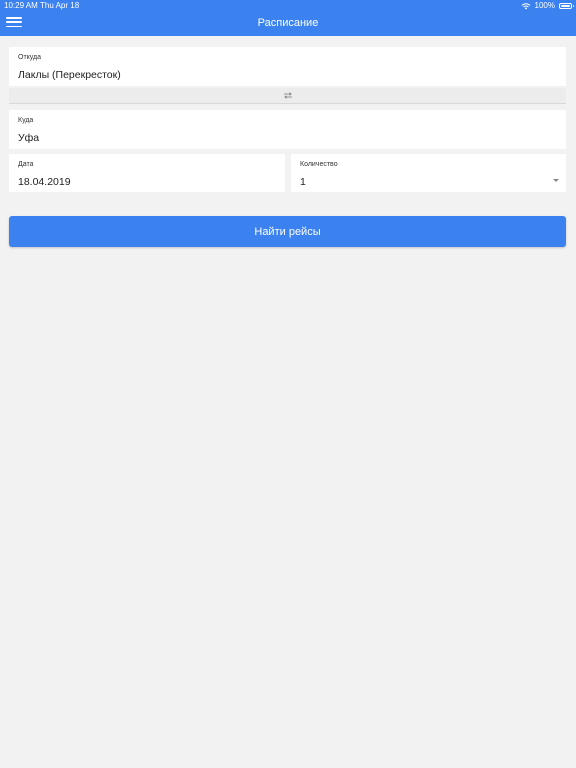  What do you see at coordinates (44, 182) in the screenshot?
I see `date-field-value: 18.04.2019` at bounding box center [44, 182].